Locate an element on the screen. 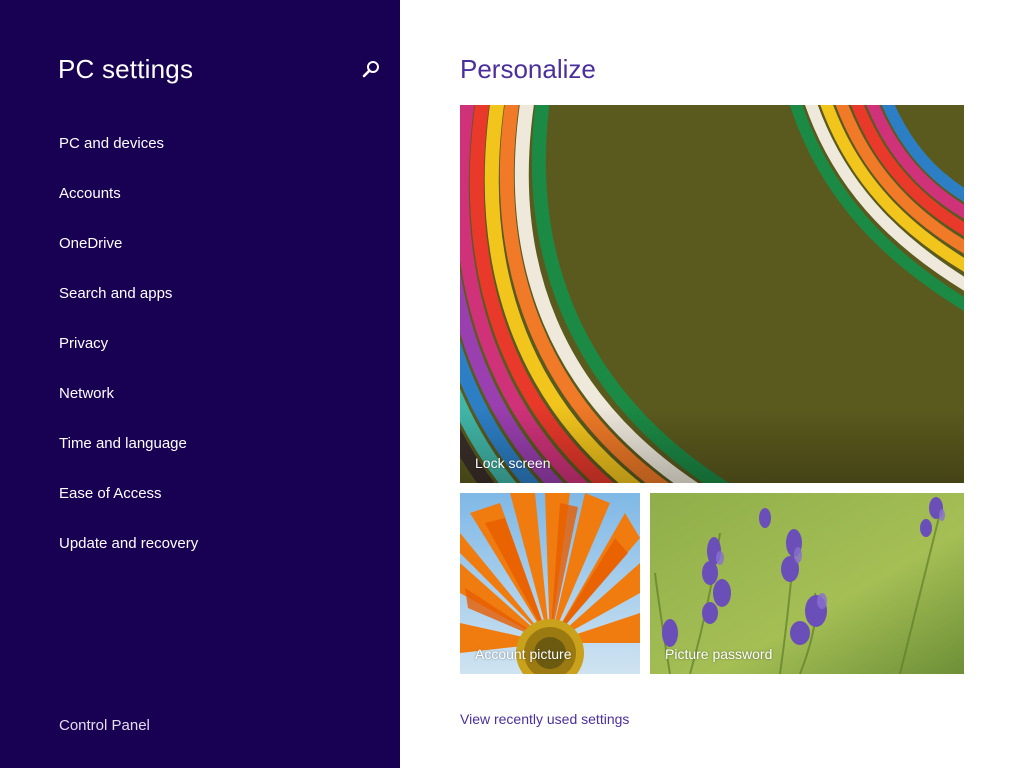 This screenshot has width=1024, height=768. search-icon is located at coordinates (370, 69).